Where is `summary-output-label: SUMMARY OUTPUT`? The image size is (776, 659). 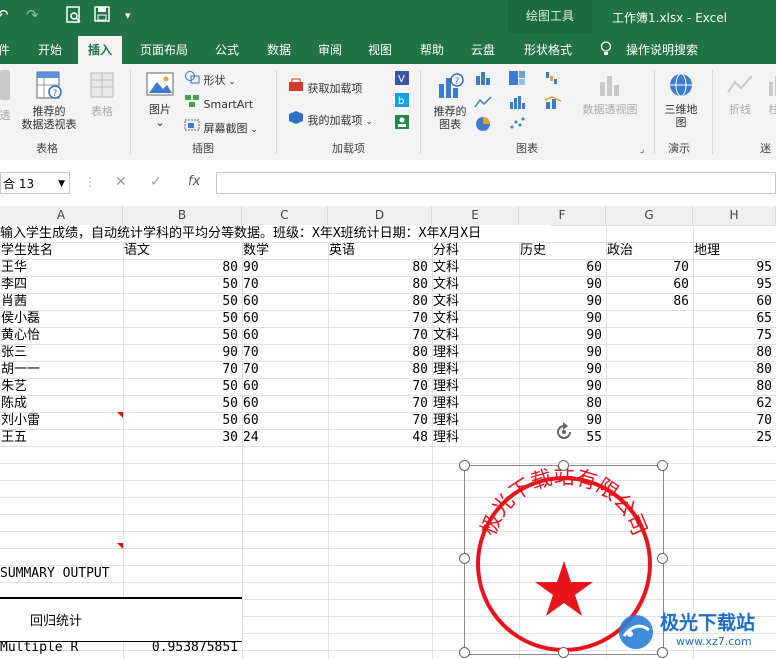
summary-output-label: SUMMARY OUTPUT is located at coordinates (55, 573).